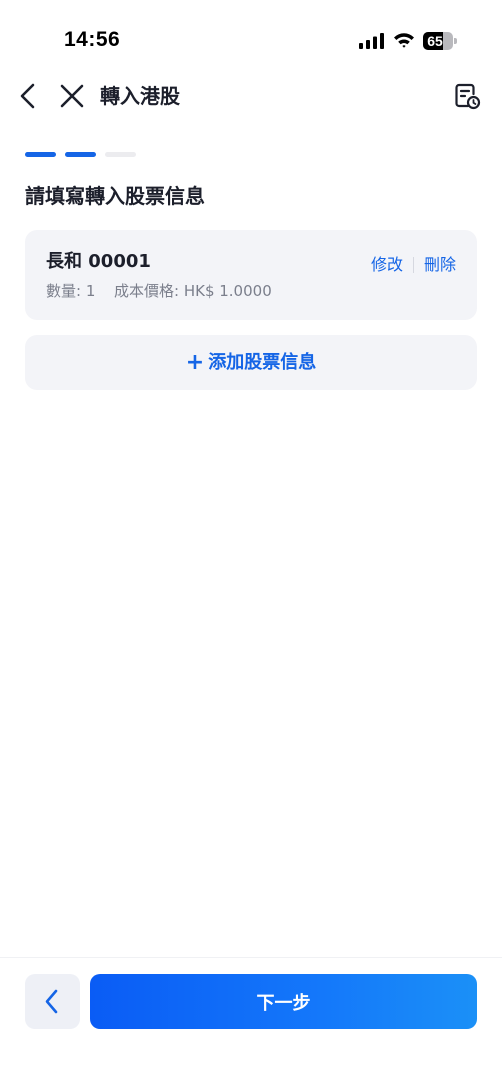  What do you see at coordinates (404, 40) in the screenshot?
I see `wifi-icon` at bounding box center [404, 40].